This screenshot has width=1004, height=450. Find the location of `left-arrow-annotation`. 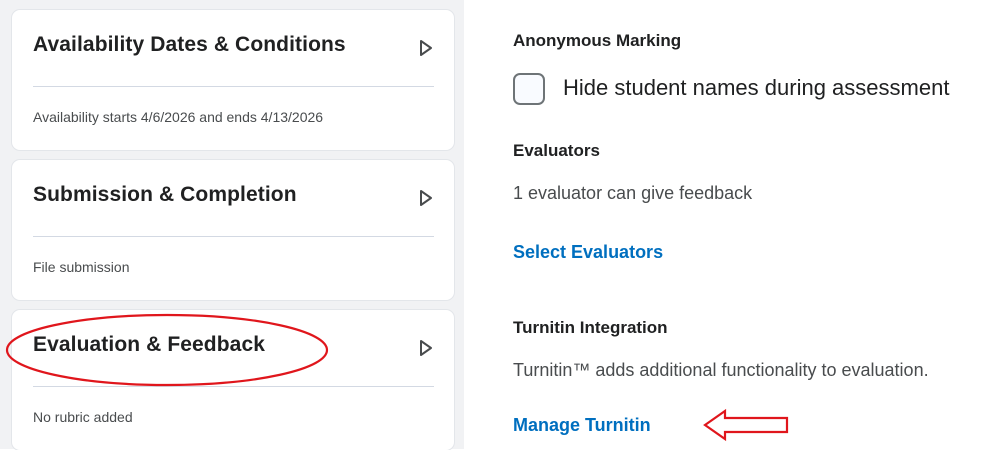

left-arrow-annotation is located at coordinates (746, 425).